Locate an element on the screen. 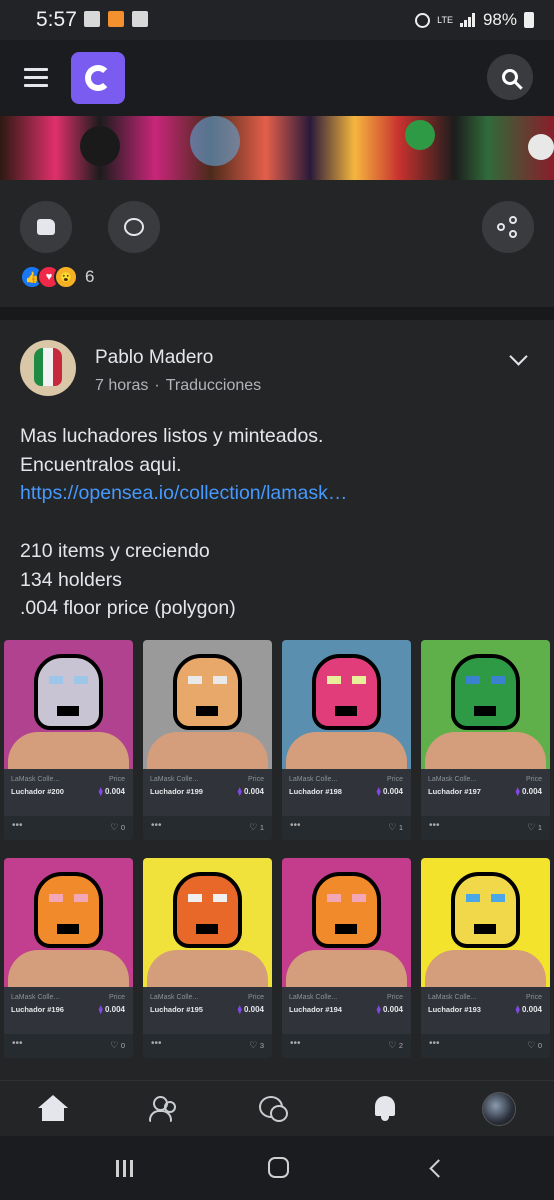 The width and height of the screenshot is (554, 1200). signal-icon is located at coordinates (467, 20).